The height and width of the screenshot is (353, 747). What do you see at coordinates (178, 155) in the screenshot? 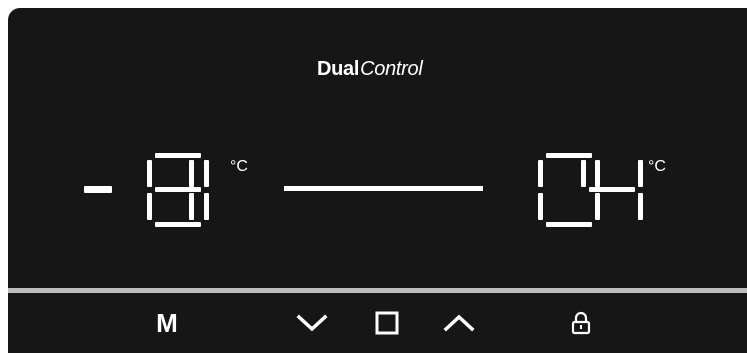
I see `freezer-digit-2-segment-a` at bounding box center [178, 155].